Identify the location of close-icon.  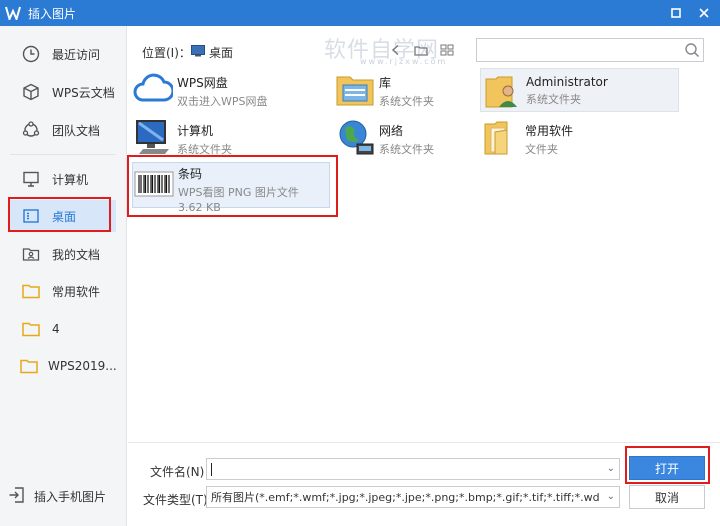
(704, 13).